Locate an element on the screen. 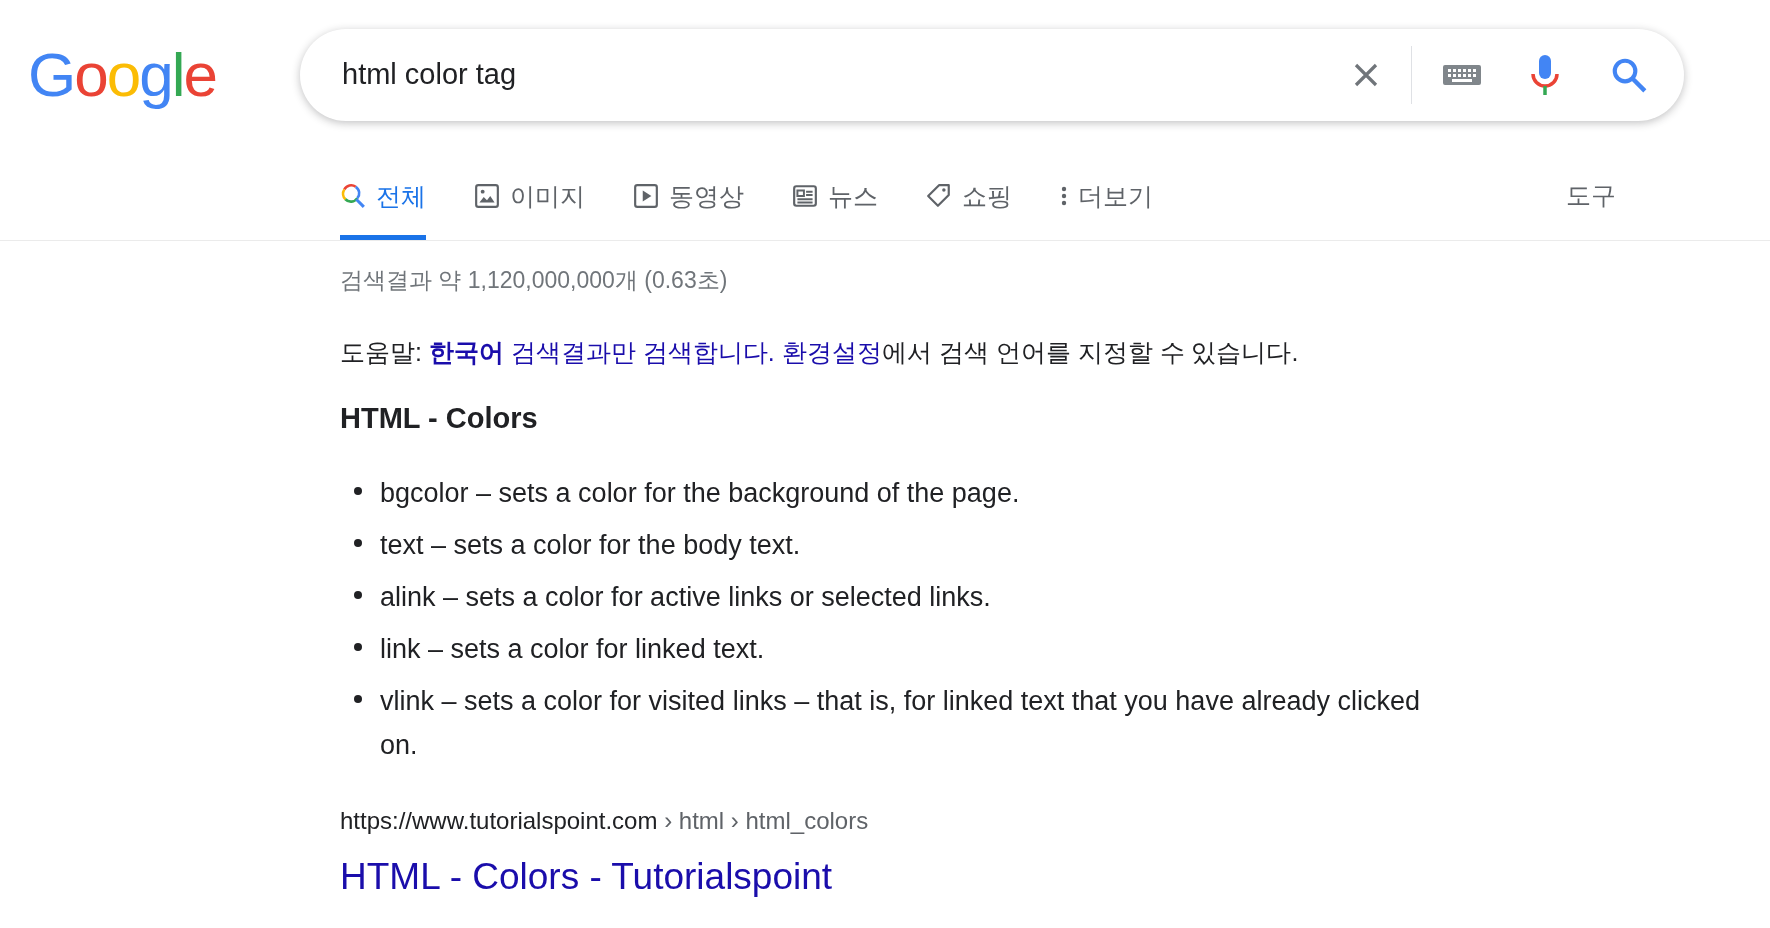 The height and width of the screenshot is (928, 1770). result-url: https://www.tutorialspoint.com is located at coordinates (499, 820).